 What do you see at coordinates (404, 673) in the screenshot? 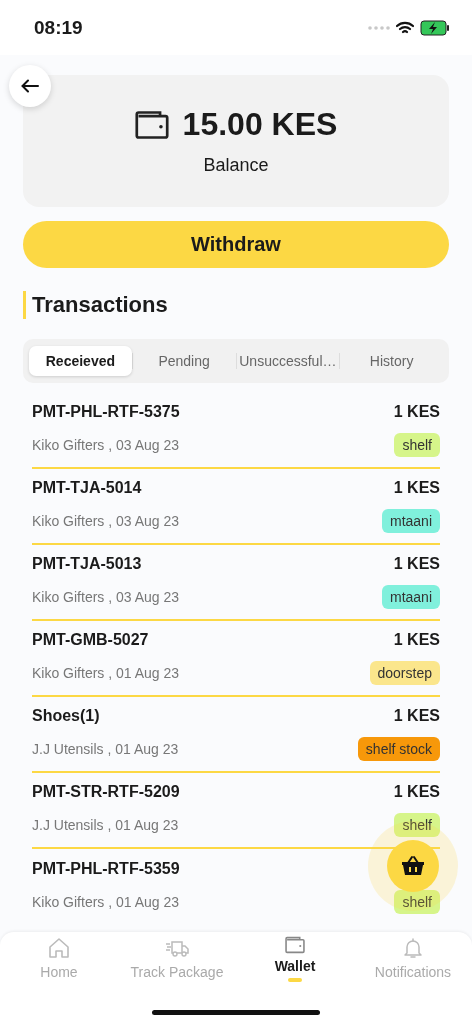
I see `delivery-tag: doorstep` at bounding box center [404, 673].